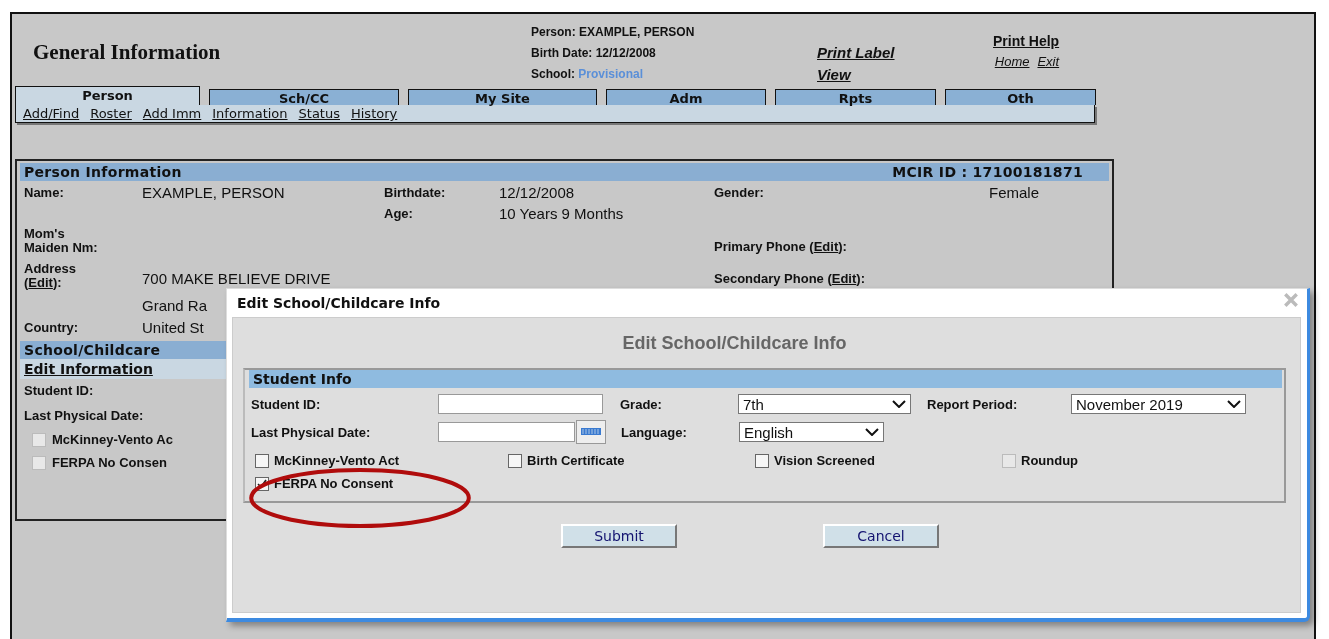 This screenshot has height=639, width=1329. What do you see at coordinates (1014, 192) in the screenshot?
I see `field-value: Female` at bounding box center [1014, 192].